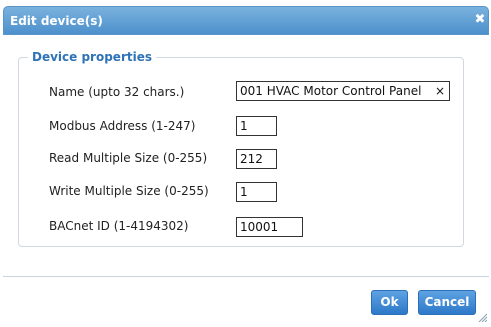 The image size is (491, 327). I want to click on clear-icon: ×, so click(440, 91).